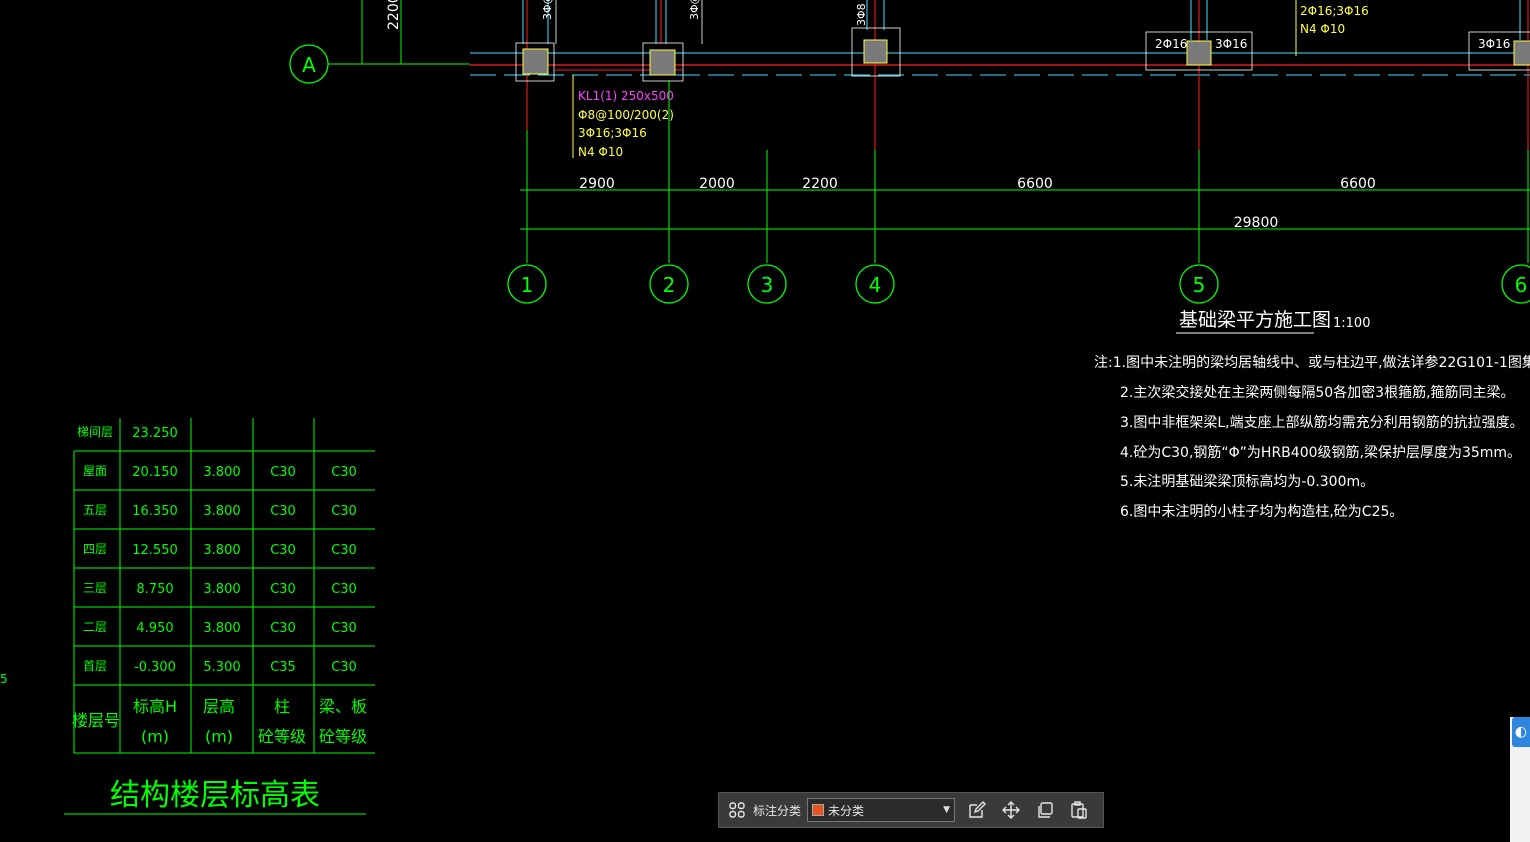 Image resolution: width=1530 pixels, height=842 pixels. What do you see at coordinates (154, 589) in the screenshot?
I see `table-cell-elevation: 8.750` at bounding box center [154, 589].